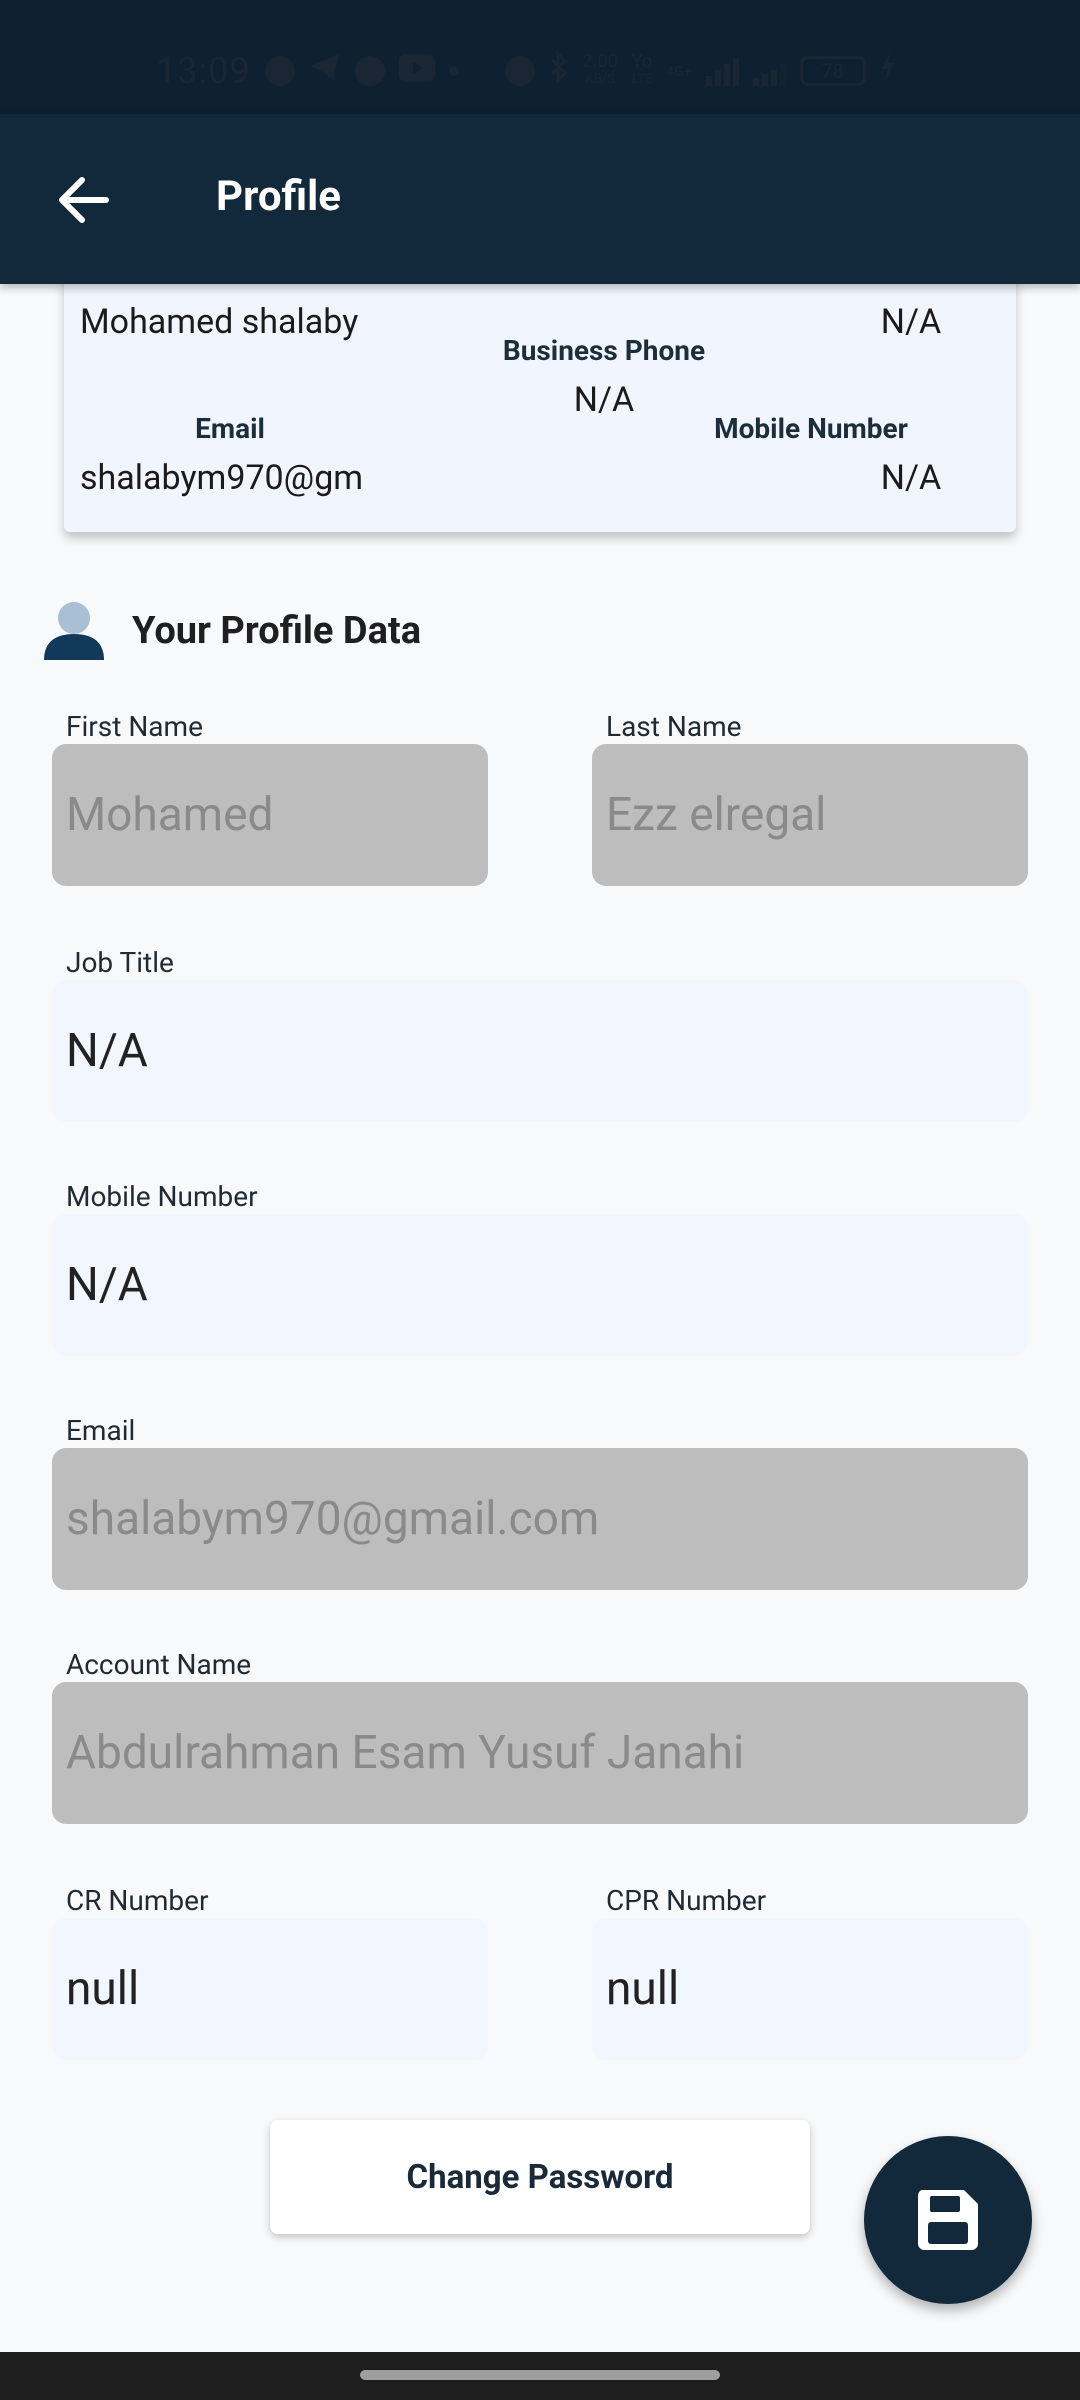  I want to click on signal-2-icon, so click(769, 71).